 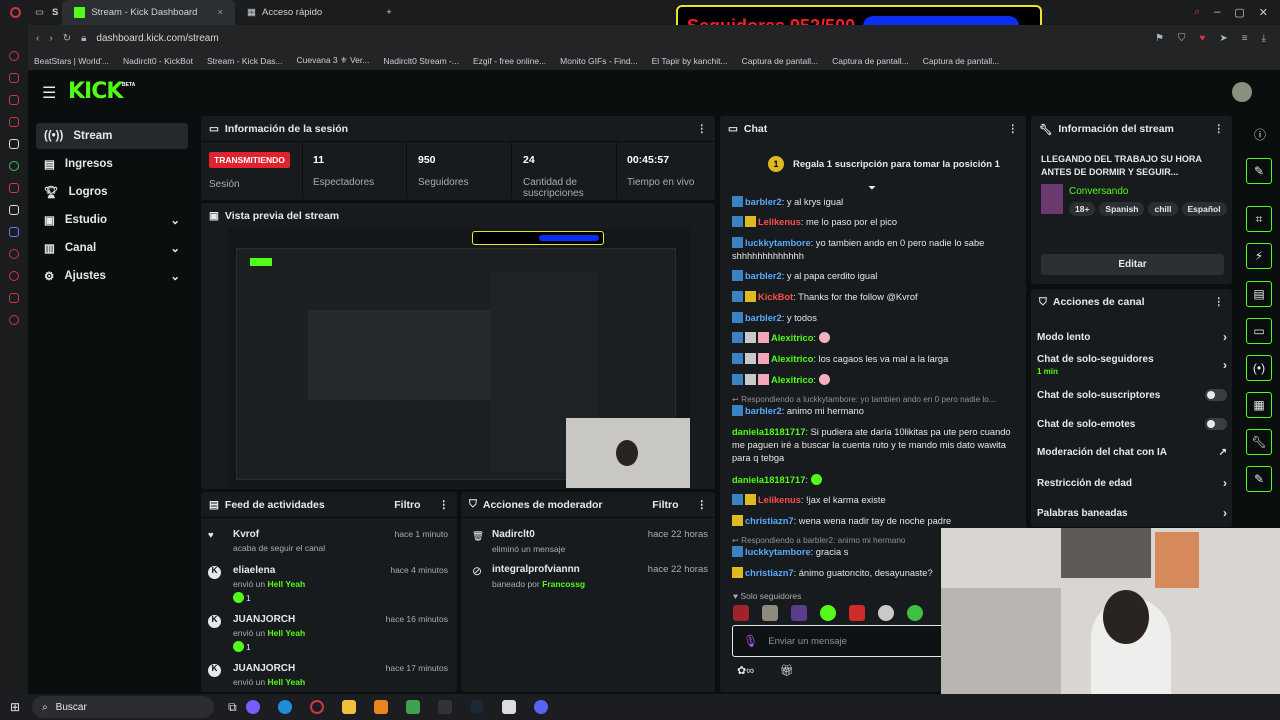 I want to click on tab-stream-kick: Stream - Kick Dashboard ×, so click(x=149, y=12).